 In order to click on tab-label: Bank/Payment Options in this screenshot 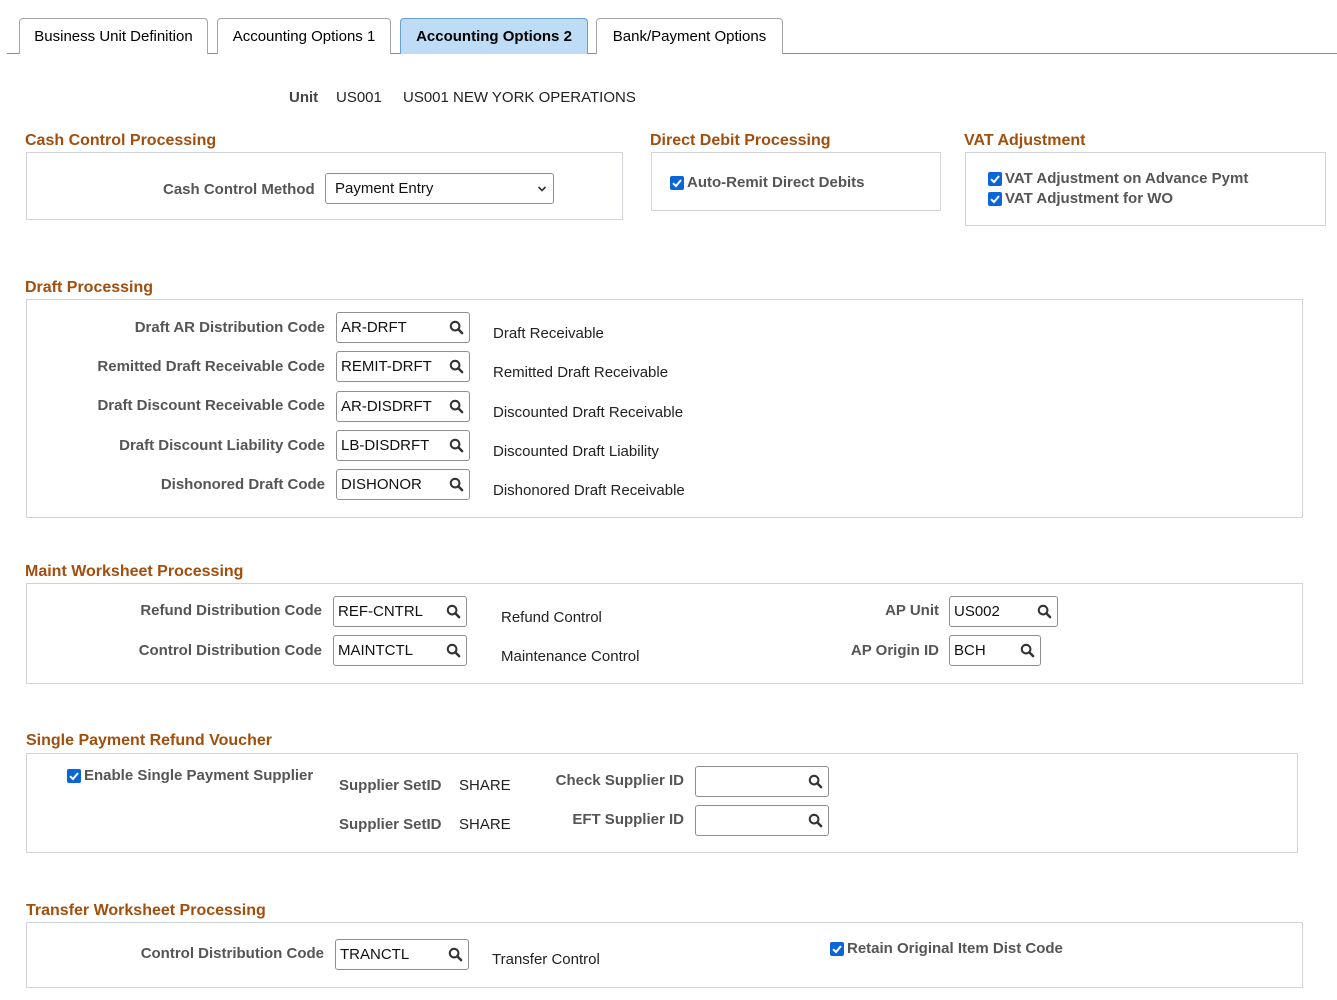, I will do `click(689, 36)`.